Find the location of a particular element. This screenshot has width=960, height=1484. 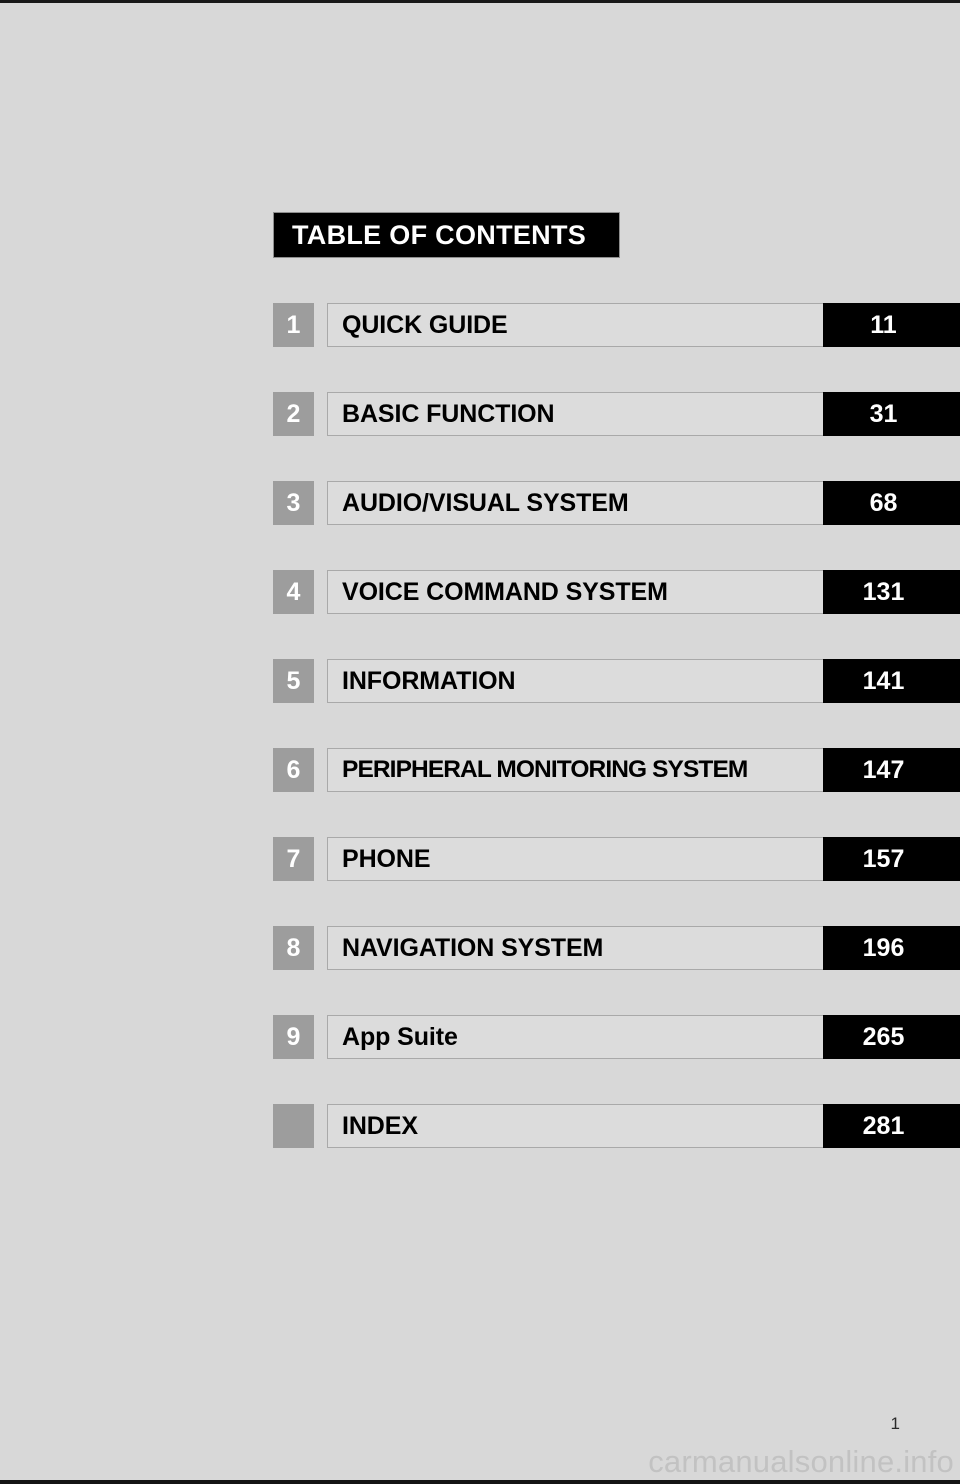

chapter-title: INDEX is located at coordinates (380, 1125).